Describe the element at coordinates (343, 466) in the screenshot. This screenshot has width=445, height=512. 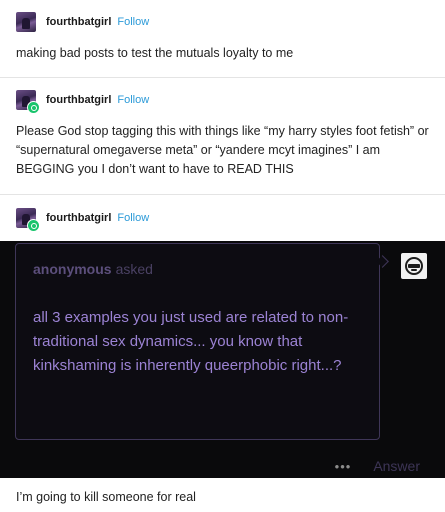
I see `more-options-icon: •••` at that location.